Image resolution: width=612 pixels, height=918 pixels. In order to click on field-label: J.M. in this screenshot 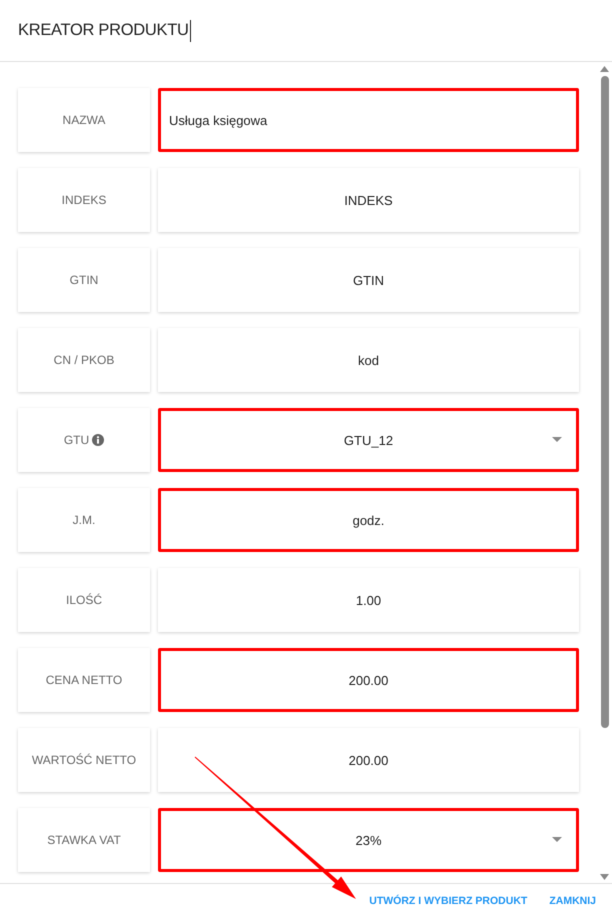, I will do `click(84, 520)`.